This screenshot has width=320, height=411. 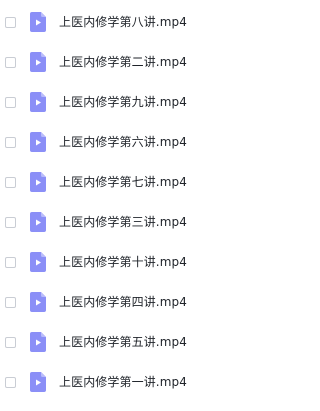 I want to click on file-name: 上医内修学第一讲.mp4, so click(x=123, y=382).